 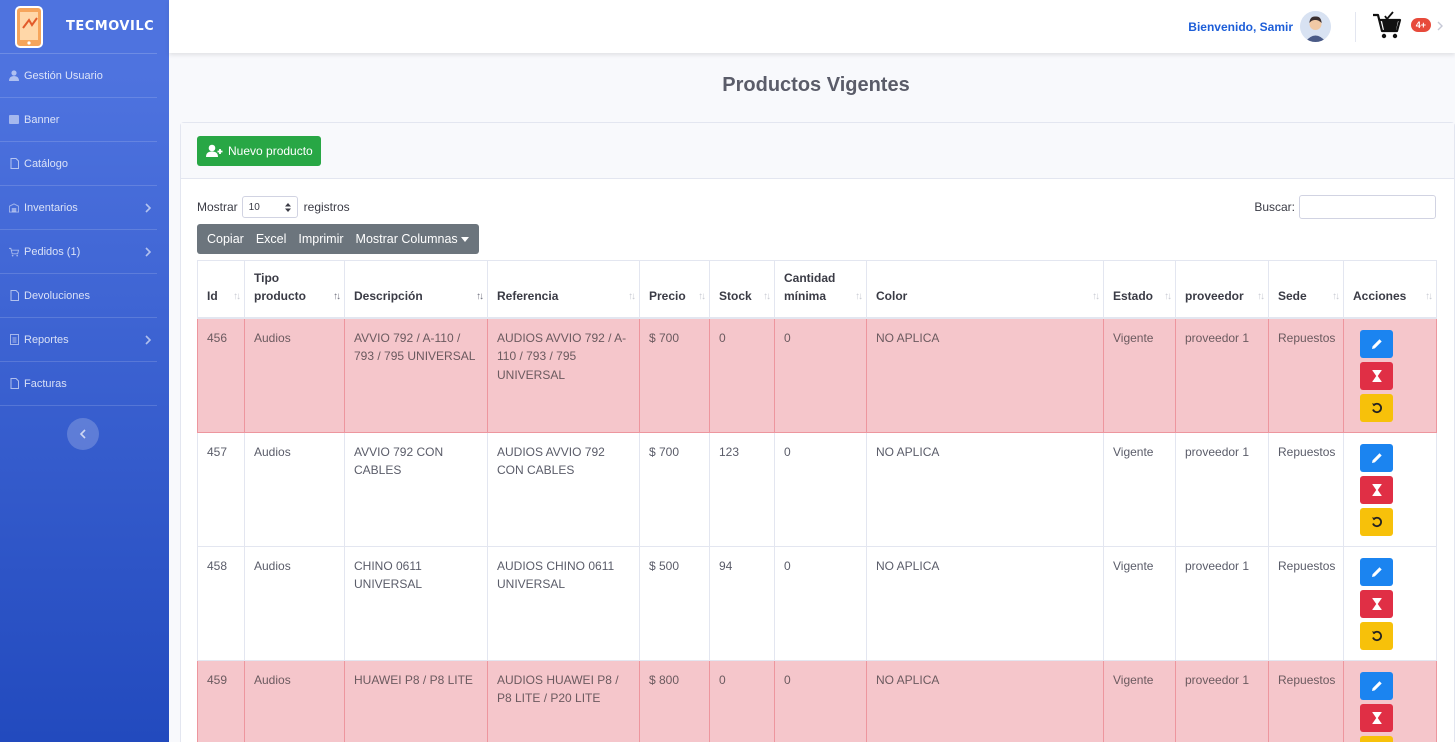 What do you see at coordinates (269, 207) in the screenshot?
I see `page-length-select: 10` at bounding box center [269, 207].